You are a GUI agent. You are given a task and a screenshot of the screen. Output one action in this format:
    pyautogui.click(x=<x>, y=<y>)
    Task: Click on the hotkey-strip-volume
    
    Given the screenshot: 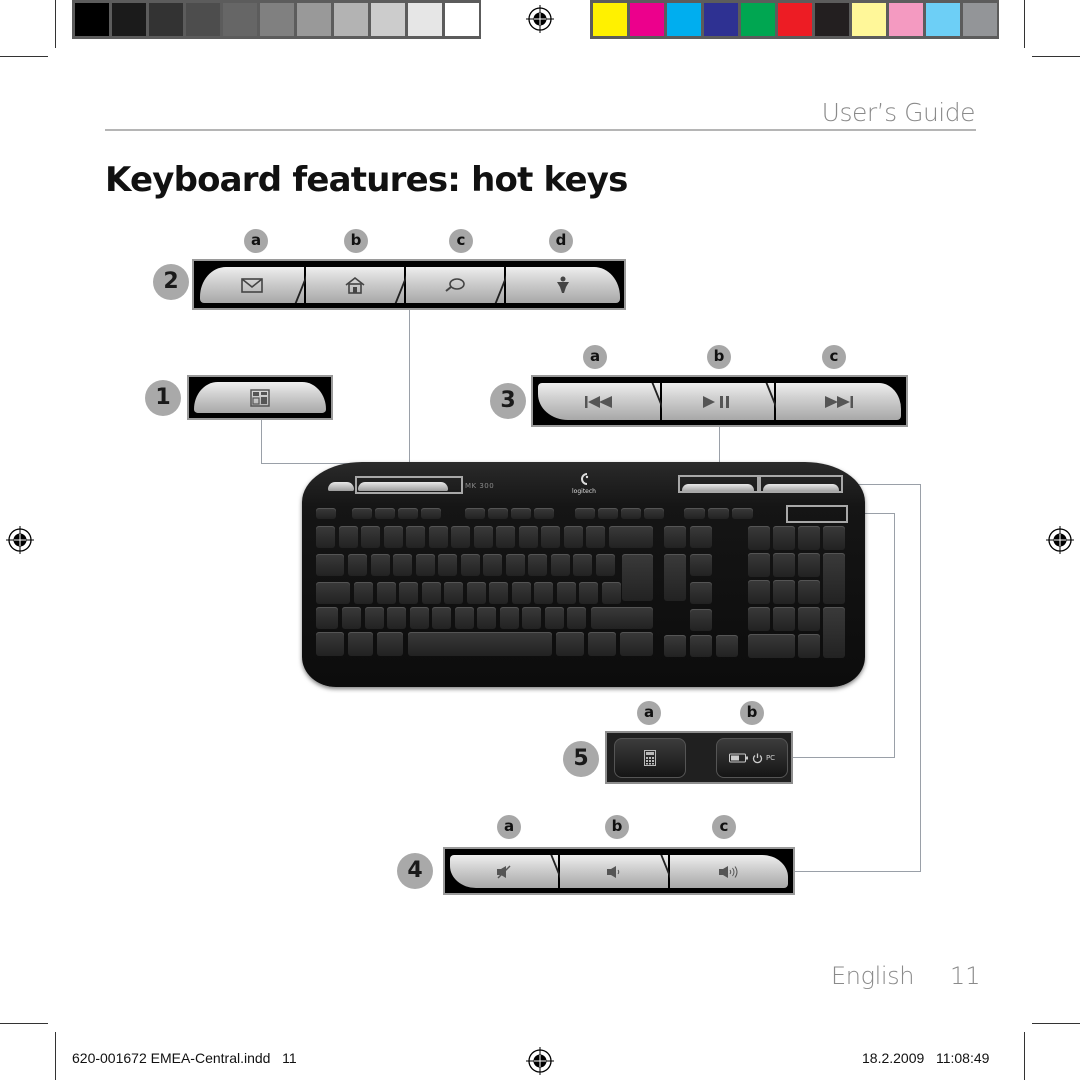 What is the action you would take?
    pyautogui.click(x=619, y=871)
    